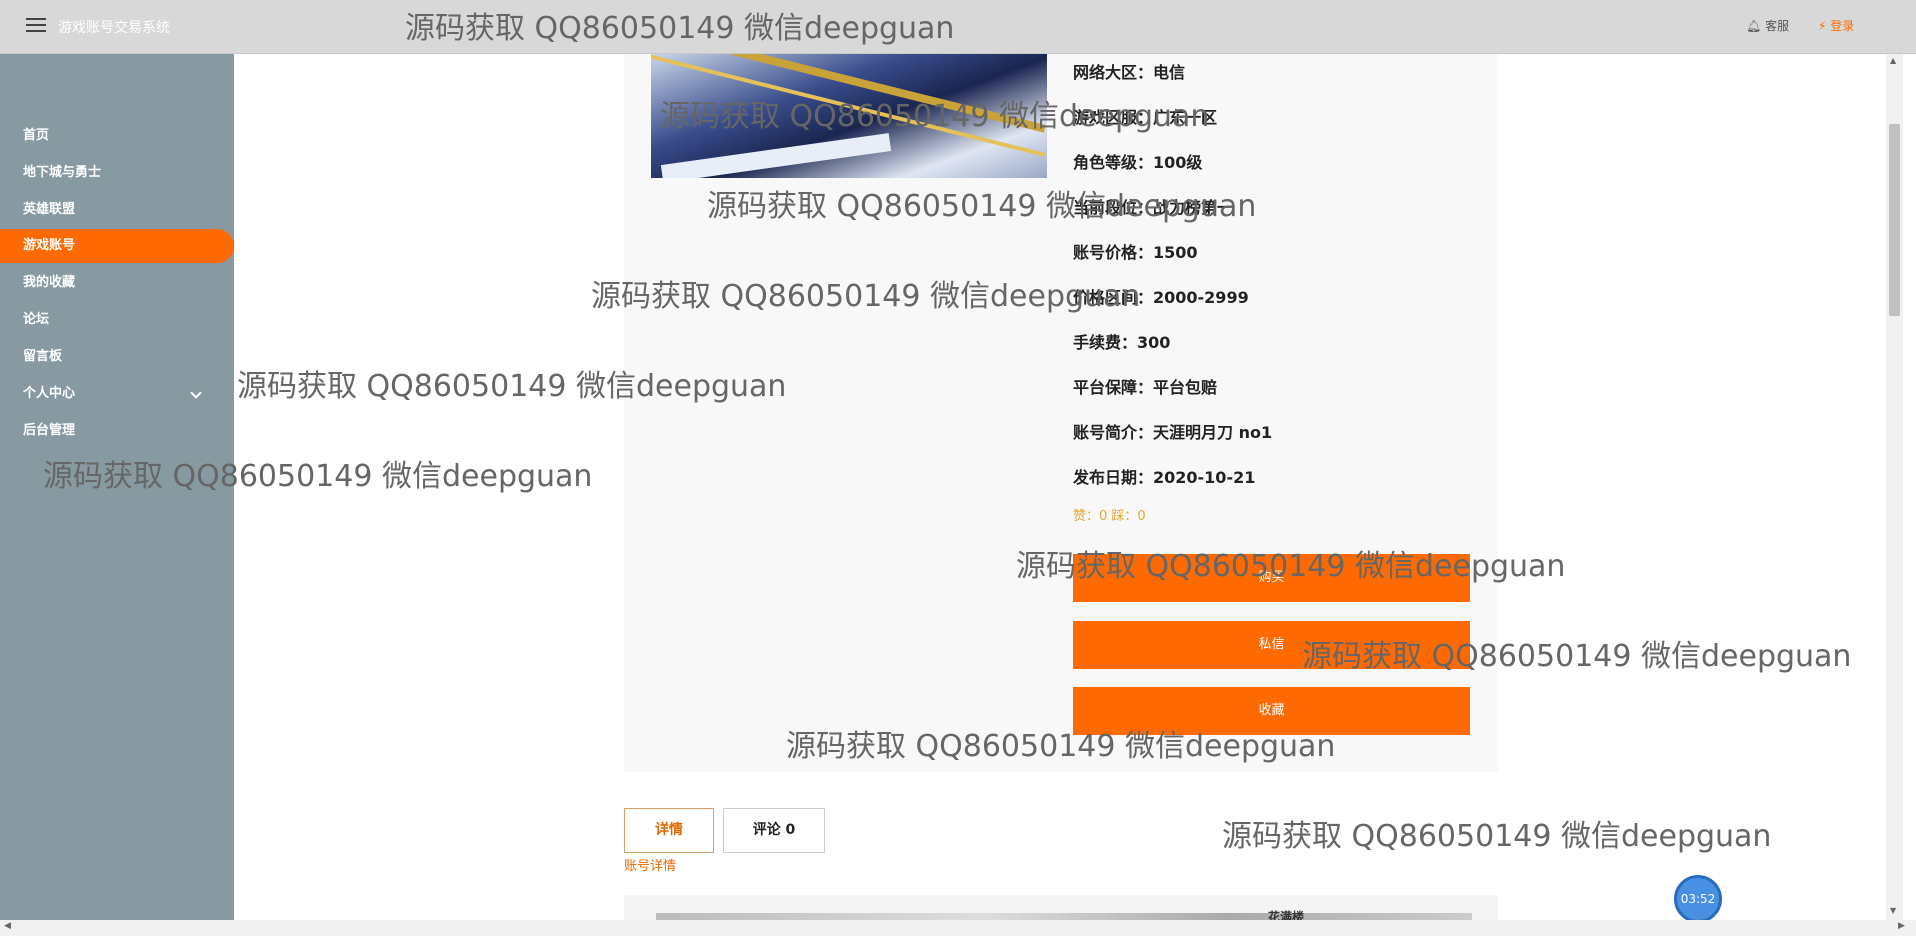  Describe the element at coordinates (117, 431) in the screenshot. I see `sidebar-item-admin: 后台管理` at that location.